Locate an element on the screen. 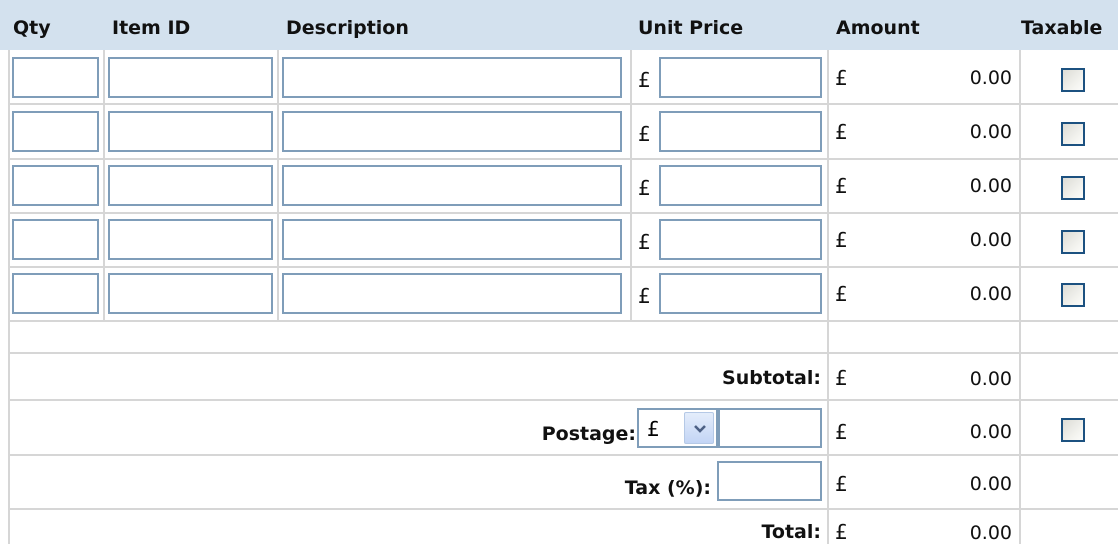 The height and width of the screenshot is (544, 1118). postage-taxable-checkbox is located at coordinates (1073, 430).